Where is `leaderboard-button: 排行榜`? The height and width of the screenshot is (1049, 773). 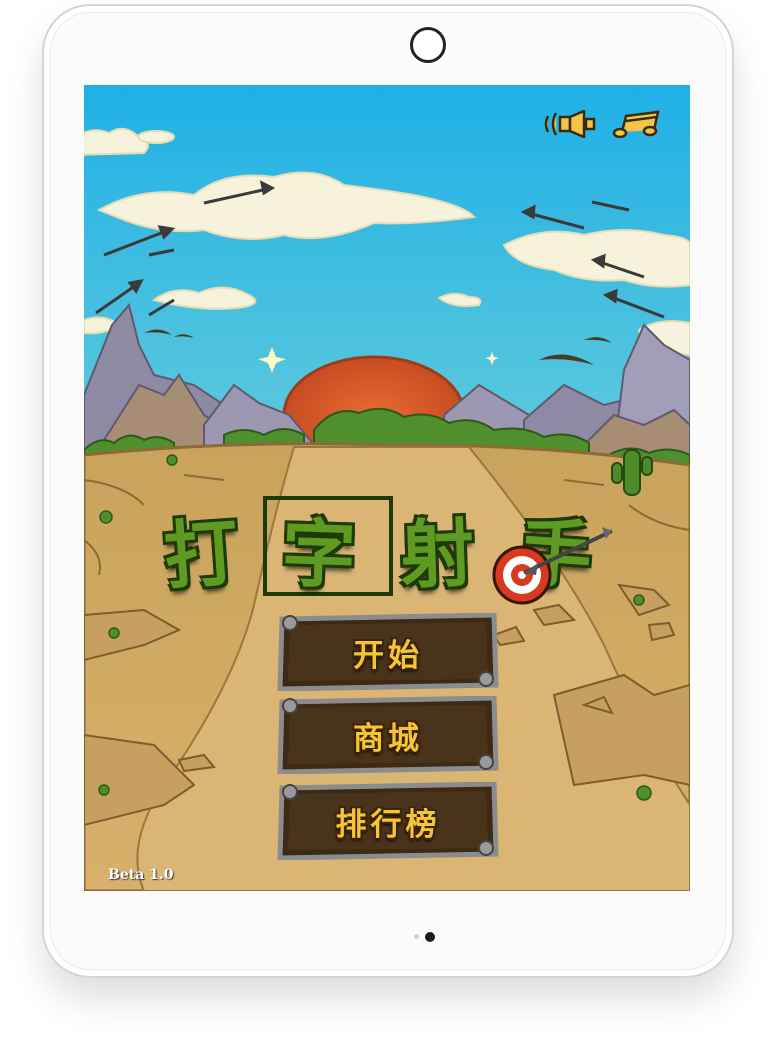 leaderboard-button: 排行榜 is located at coordinates (388, 821).